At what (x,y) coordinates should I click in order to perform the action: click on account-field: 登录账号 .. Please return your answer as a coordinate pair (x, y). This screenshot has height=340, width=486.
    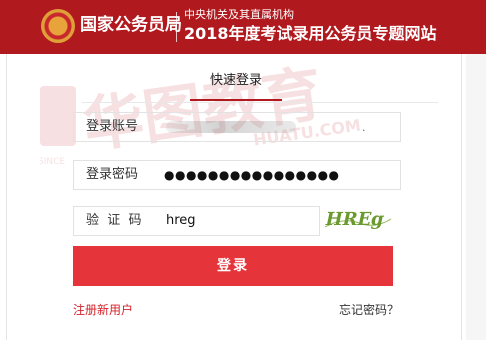
    Looking at the image, I should click on (237, 127).